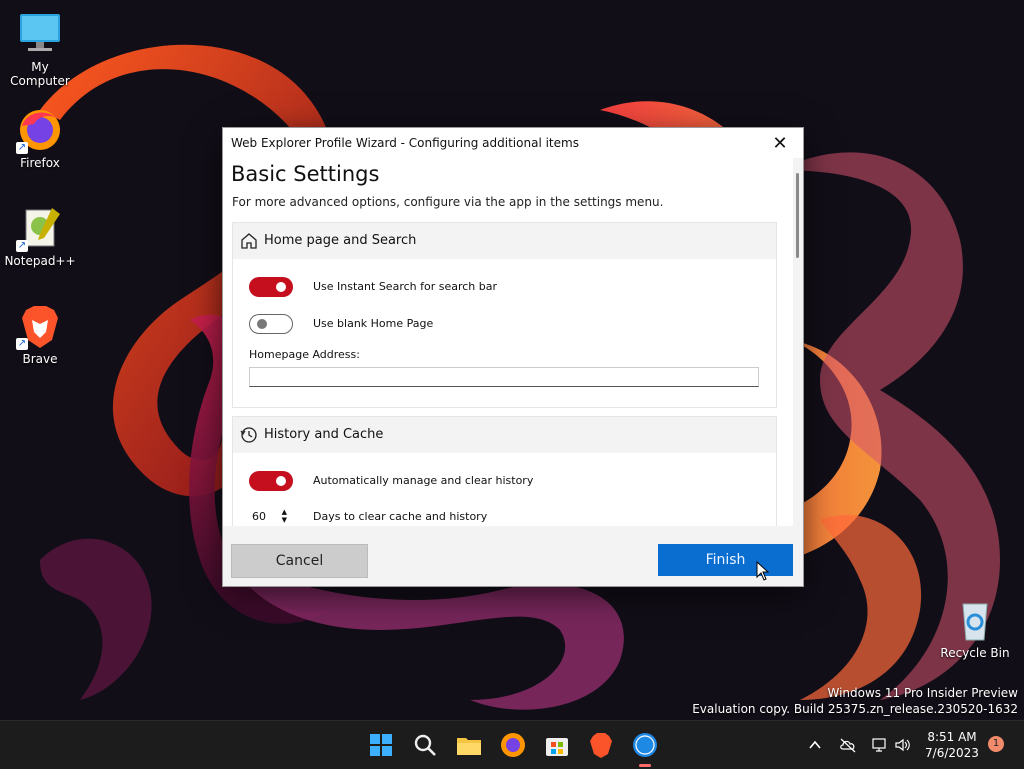 The image size is (1024, 769). What do you see at coordinates (305, 174) in the screenshot?
I see `page-title: Basic Settings` at bounding box center [305, 174].